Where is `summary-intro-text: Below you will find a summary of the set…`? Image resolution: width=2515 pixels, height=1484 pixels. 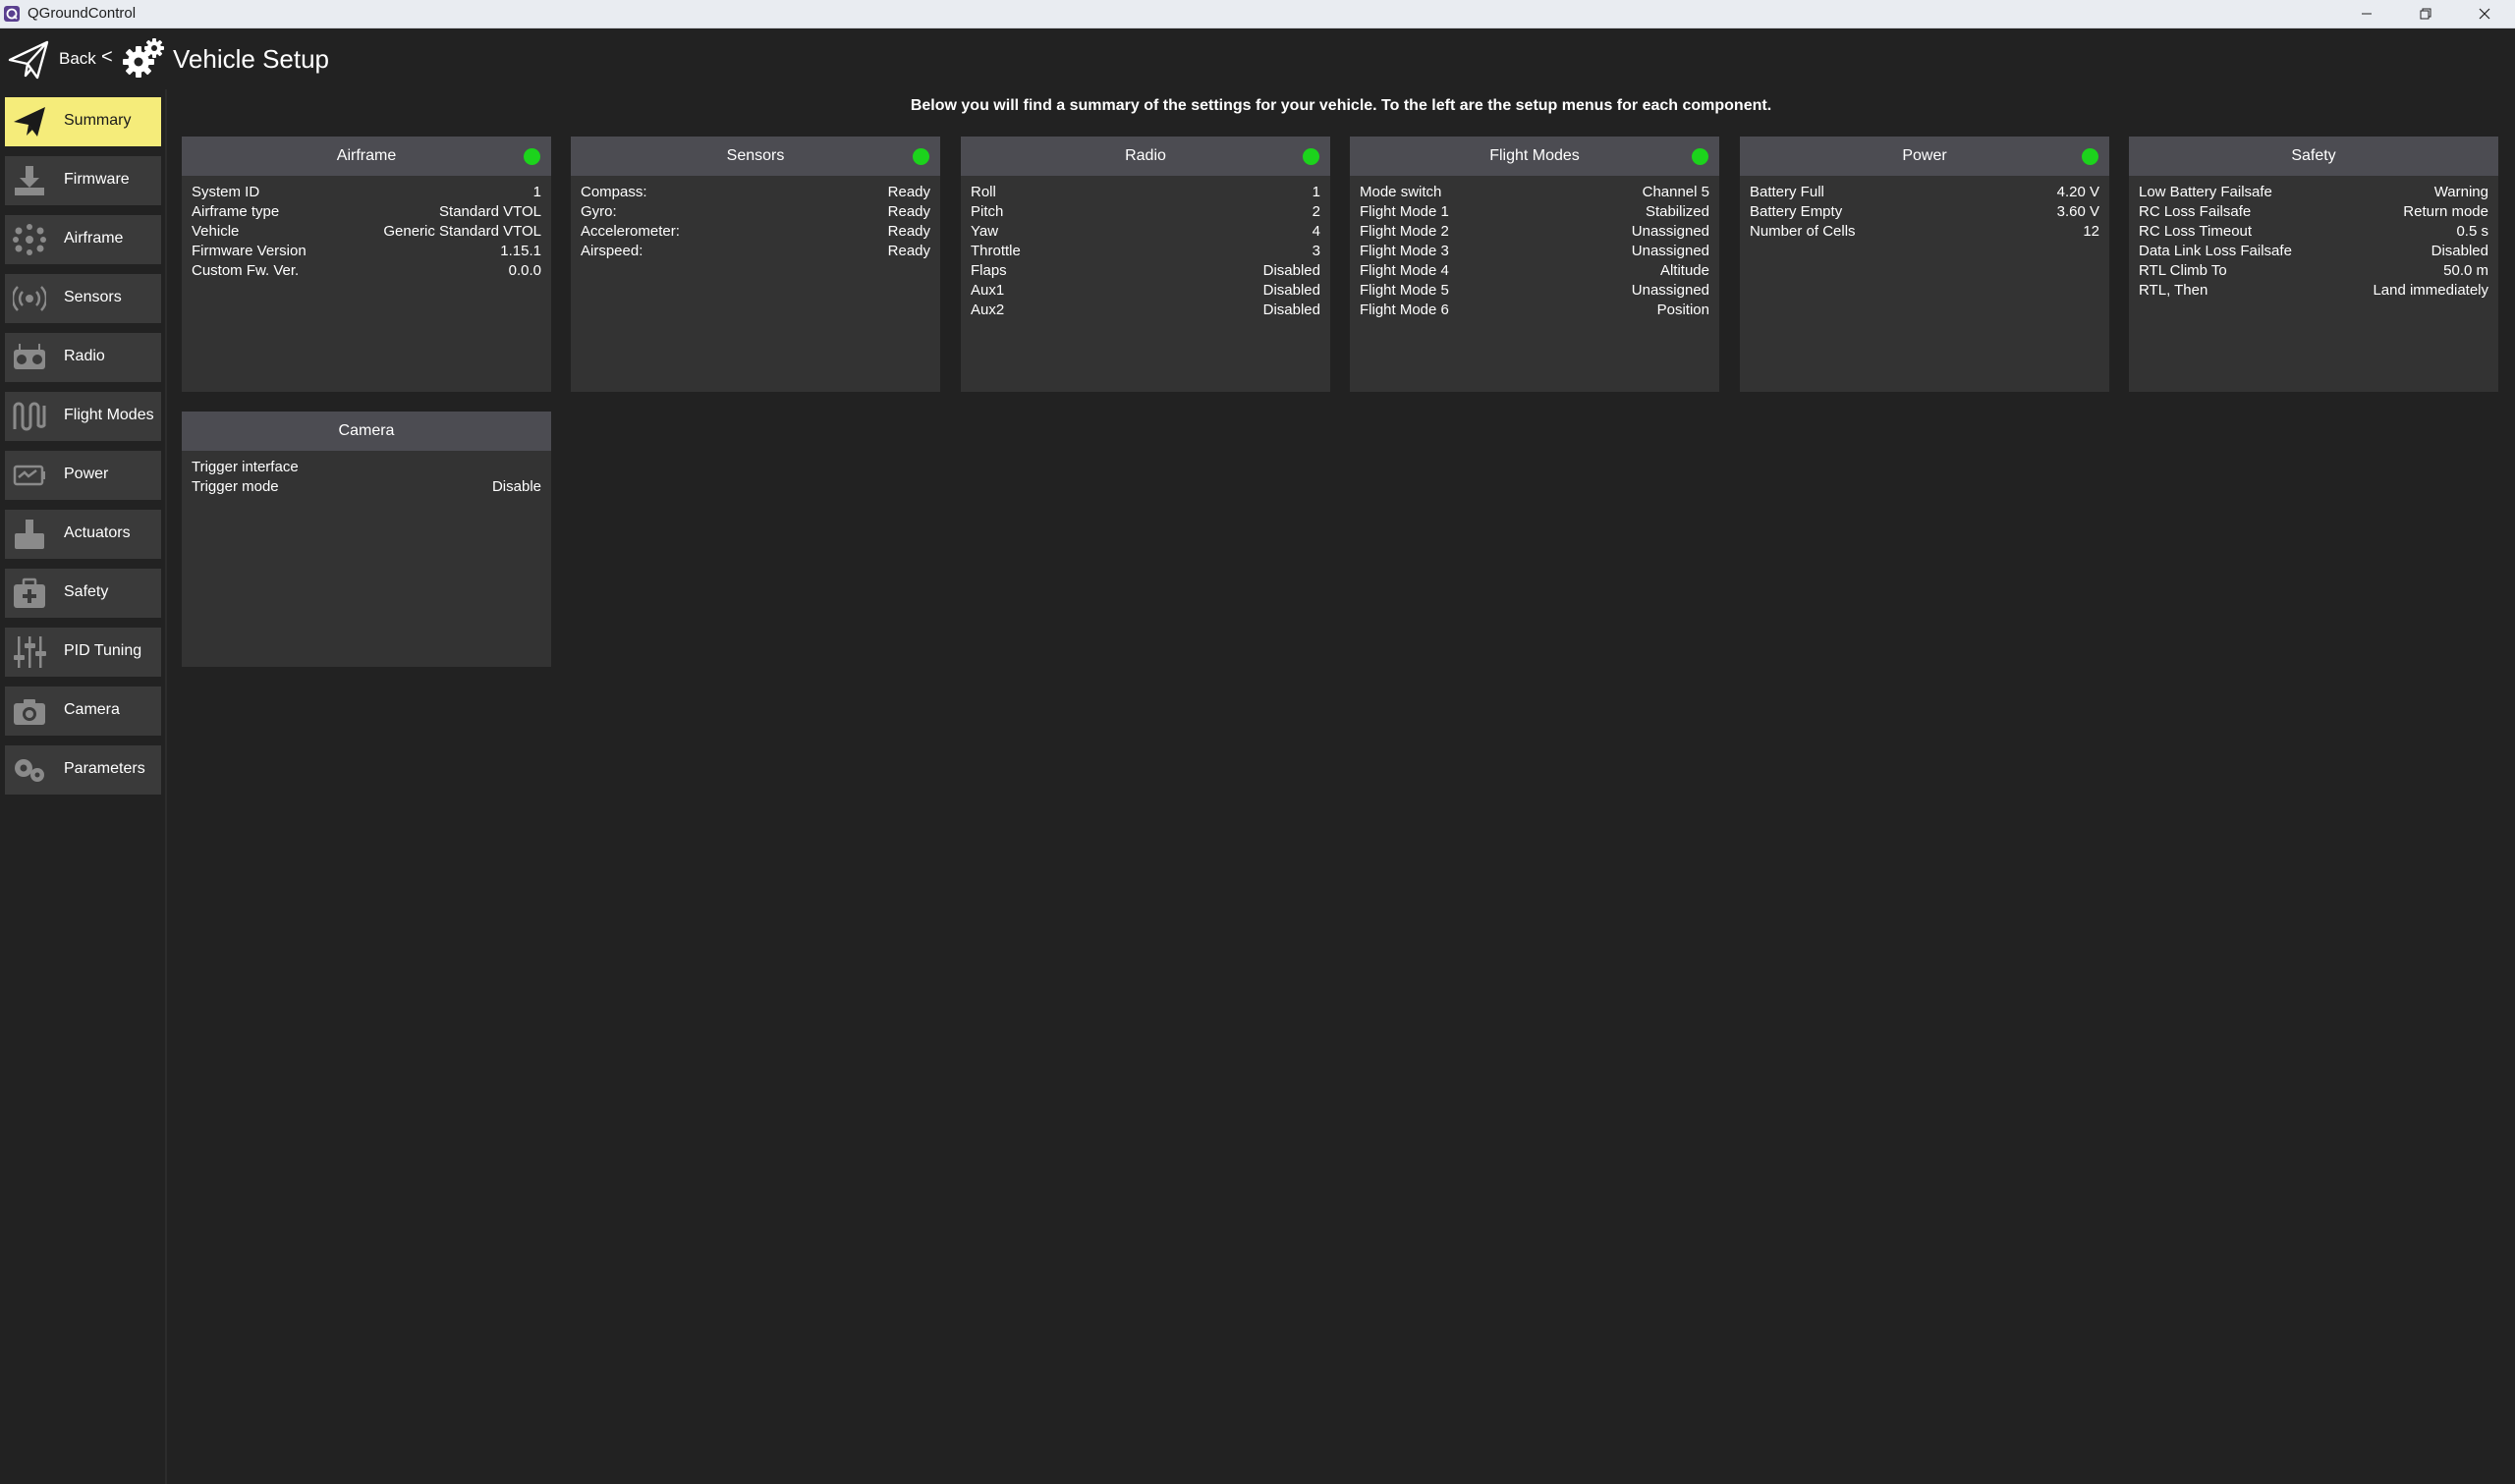 summary-intro-text: Below you will find a summary of the set… is located at coordinates (1341, 105).